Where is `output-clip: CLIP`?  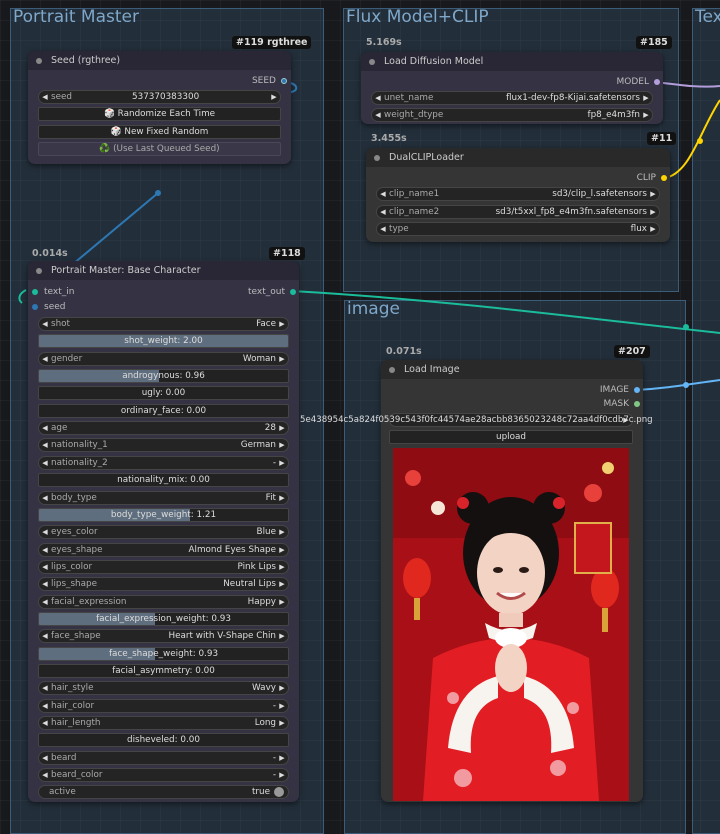
output-clip: CLIP is located at coordinates (652, 178).